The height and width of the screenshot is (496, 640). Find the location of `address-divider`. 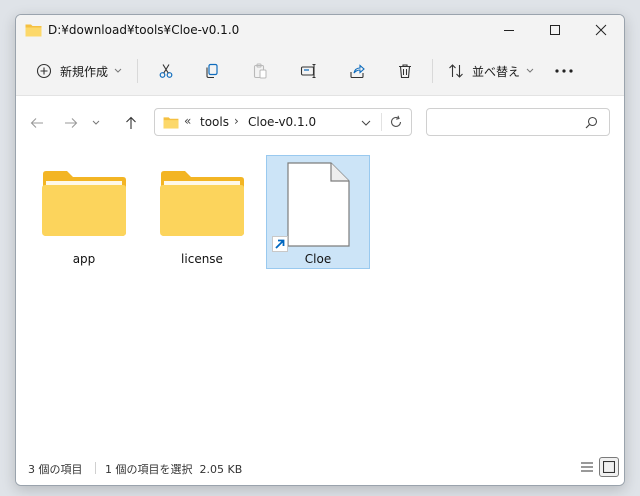

address-divider is located at coordinates (381, 122).